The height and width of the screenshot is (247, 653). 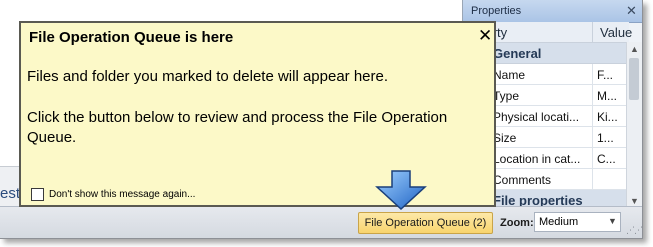 I want to click on resize-grip-icon: ⋰⋰, so click(x=634, y=230).